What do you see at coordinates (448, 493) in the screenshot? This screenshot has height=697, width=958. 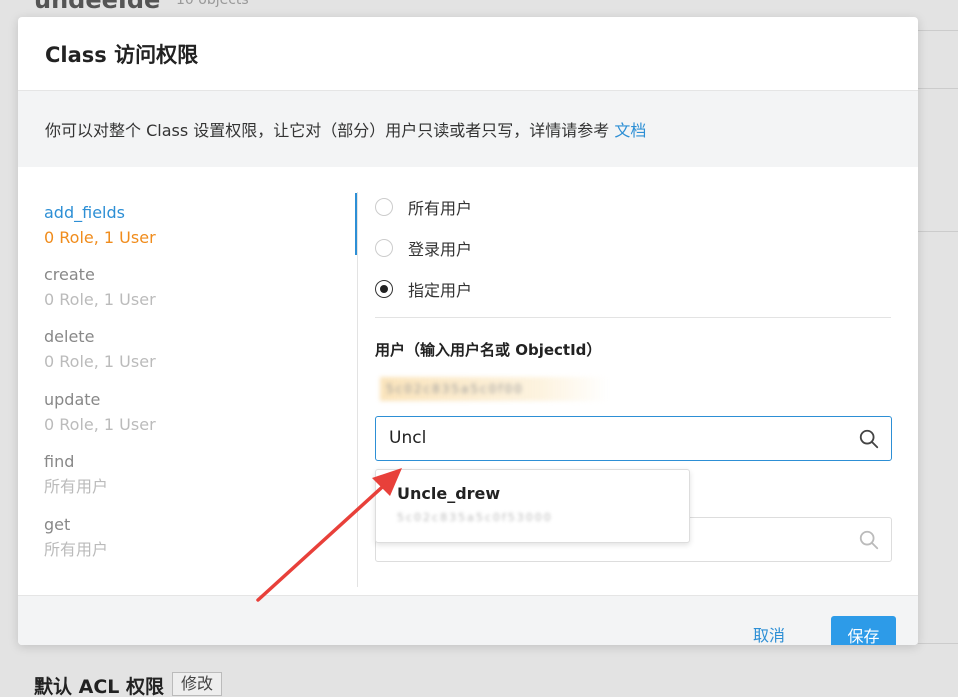 I see `suggestion-username: Uncle_drew` at bounding box center [448, 493].